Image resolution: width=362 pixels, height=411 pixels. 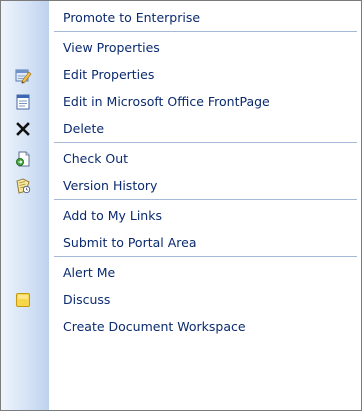 What do you see at coordinates (110, 185) in the screenshot?
I see `menu-item-label: Version History` at bounding box center [110, 185].